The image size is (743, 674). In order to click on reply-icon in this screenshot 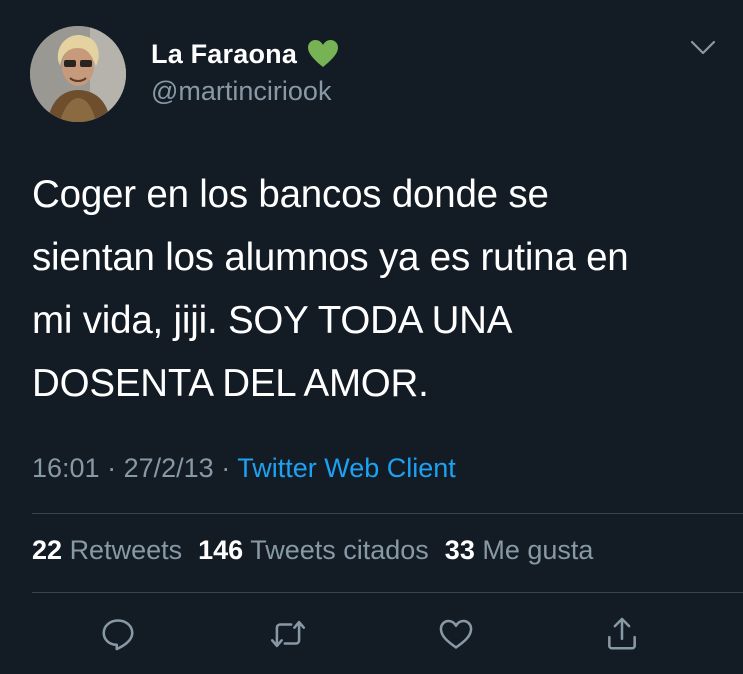, I will do `click(118, 635)`.